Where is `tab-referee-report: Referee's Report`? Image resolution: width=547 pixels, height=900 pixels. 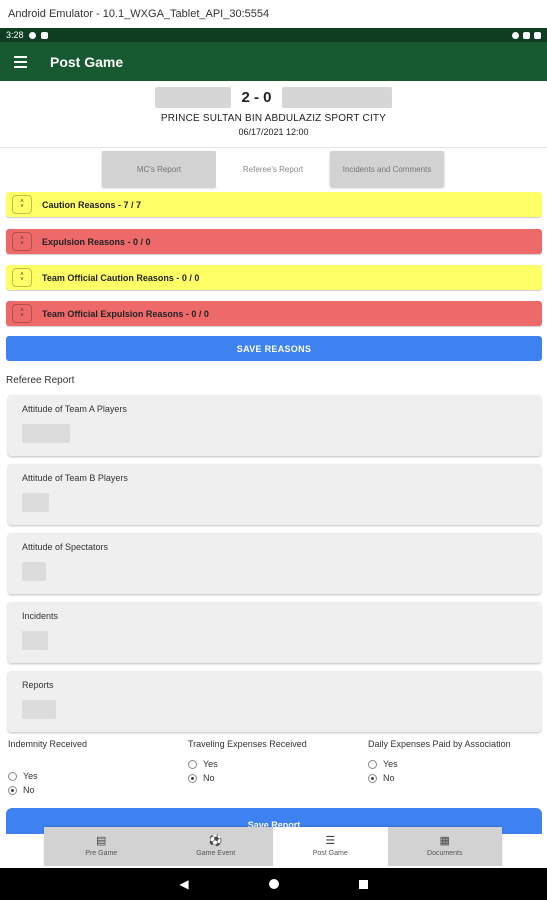 tab-referee-report: Referee's Report is located at coordinates (273, 169).